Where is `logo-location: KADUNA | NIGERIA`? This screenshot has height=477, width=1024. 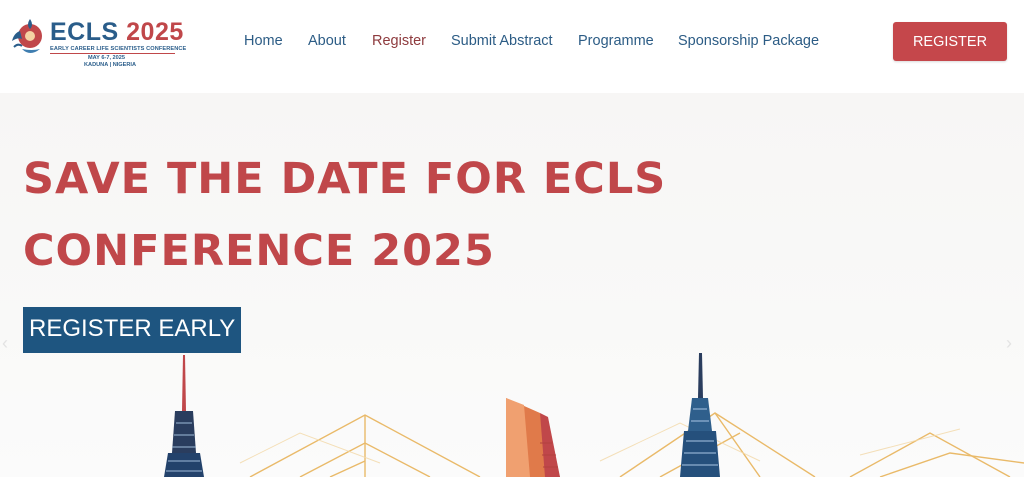
logo-location: KADUNA | NIGERIA is located at coordinates (110, 65).